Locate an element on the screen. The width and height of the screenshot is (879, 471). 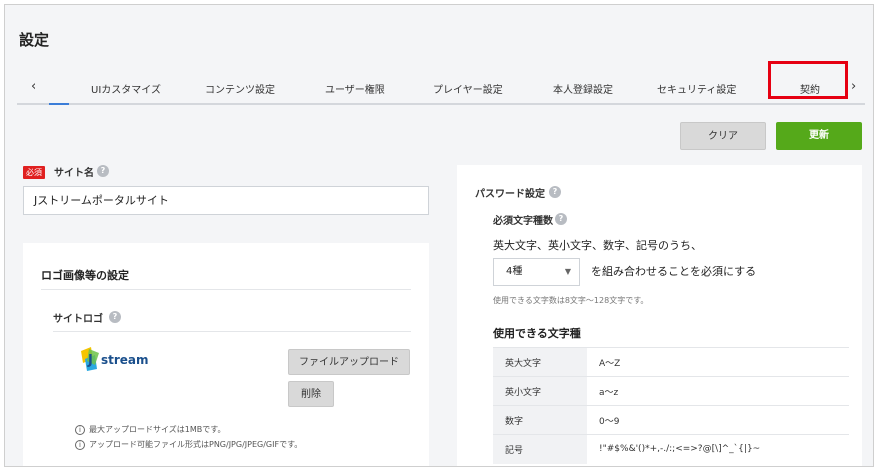
tab-identity-registration: 本人登録設定 is located at coordinates (583, 88).